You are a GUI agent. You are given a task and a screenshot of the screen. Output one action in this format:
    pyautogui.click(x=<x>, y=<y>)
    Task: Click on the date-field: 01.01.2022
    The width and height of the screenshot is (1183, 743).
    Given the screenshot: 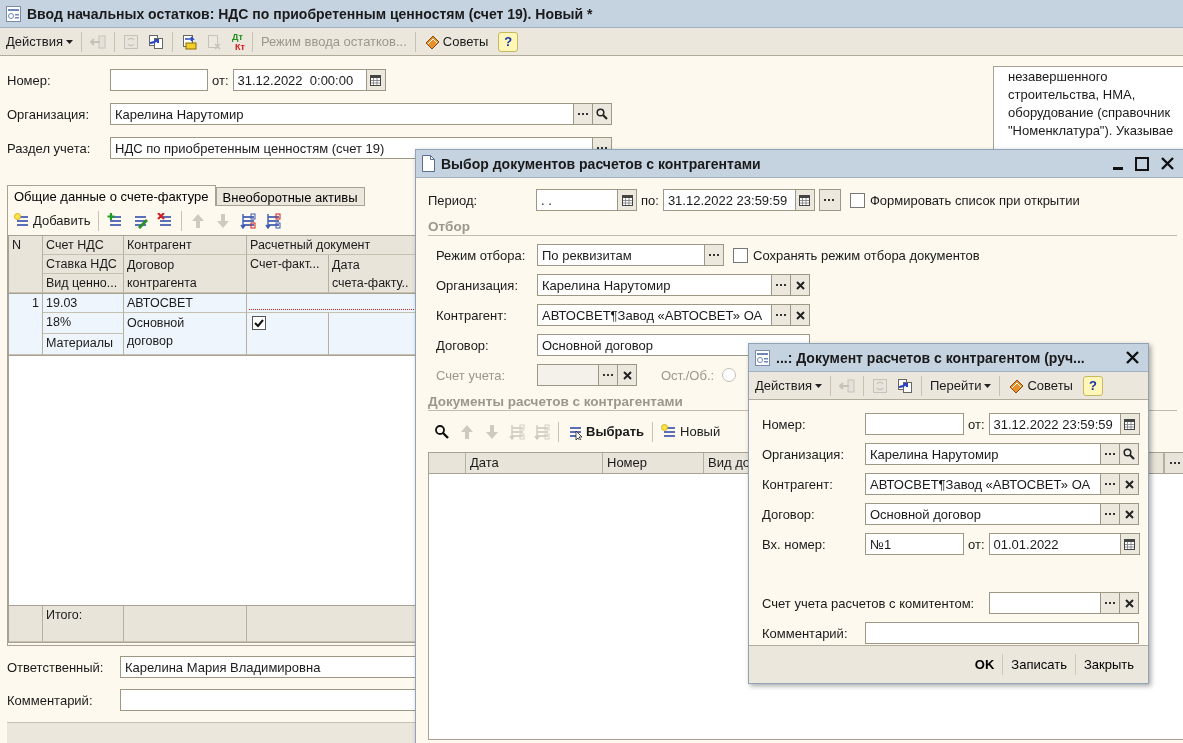 What is the action you would take?
    pyautogui.click(x=1054, y=544)
    